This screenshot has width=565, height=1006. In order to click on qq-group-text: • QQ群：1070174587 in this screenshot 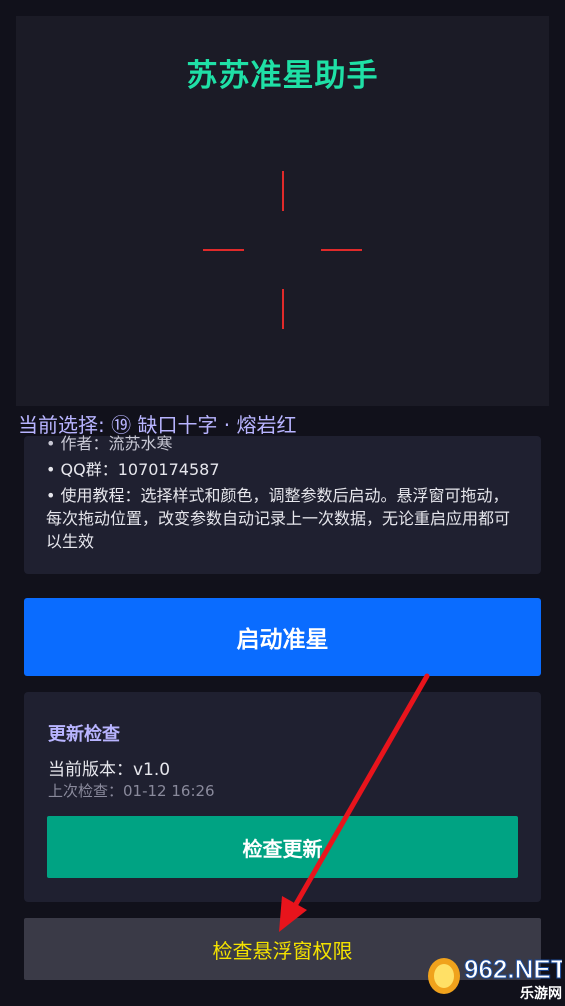, I will do `click(133, 469)`.